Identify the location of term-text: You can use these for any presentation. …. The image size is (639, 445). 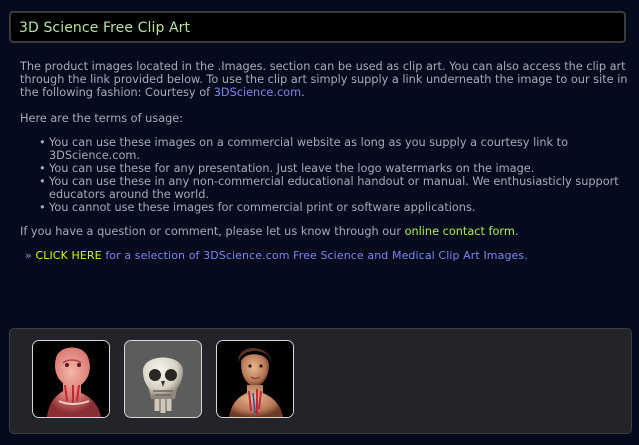
(292, 168).